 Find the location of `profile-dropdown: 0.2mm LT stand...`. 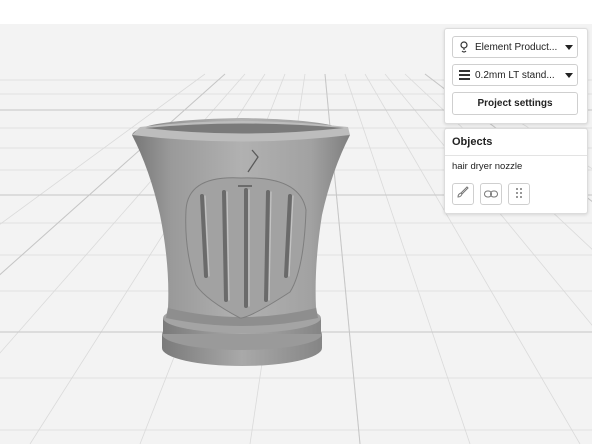

profile-dropdown: 0.2mm LT stand... is located at coordinates (515, 75).